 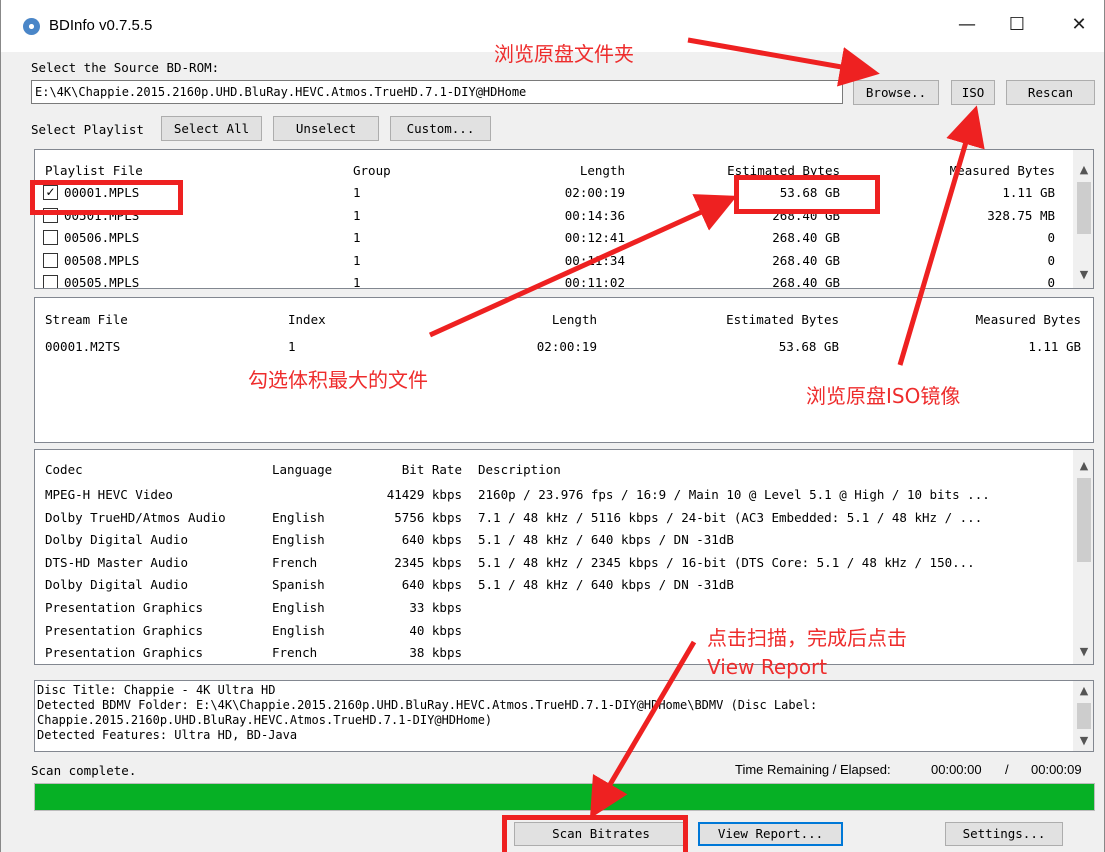 I want to click on playlist-length: 00:11:02, so click(x=594, y=282).